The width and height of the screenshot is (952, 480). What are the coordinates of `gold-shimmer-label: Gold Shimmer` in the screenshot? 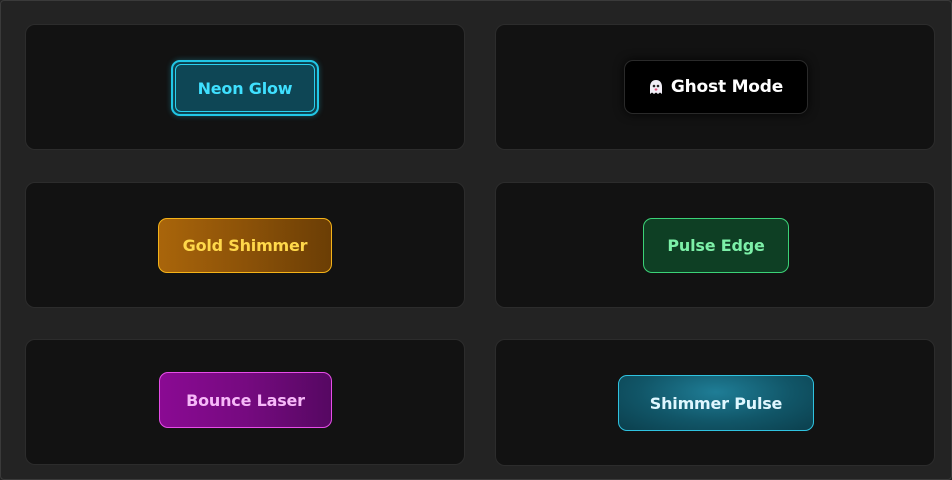 It's located at (245, 245).